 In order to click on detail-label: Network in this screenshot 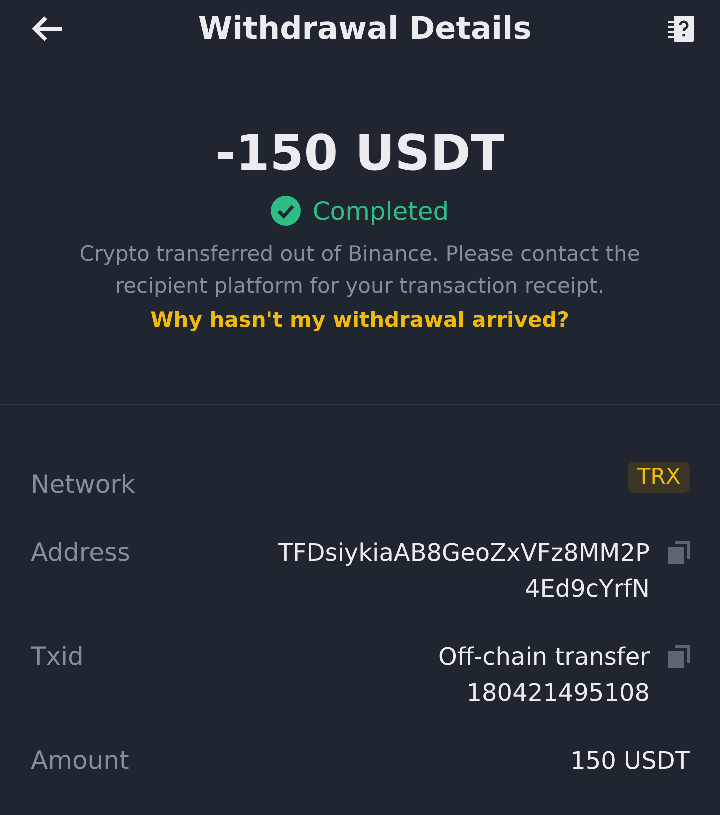, I will do `click(83, 485)`.